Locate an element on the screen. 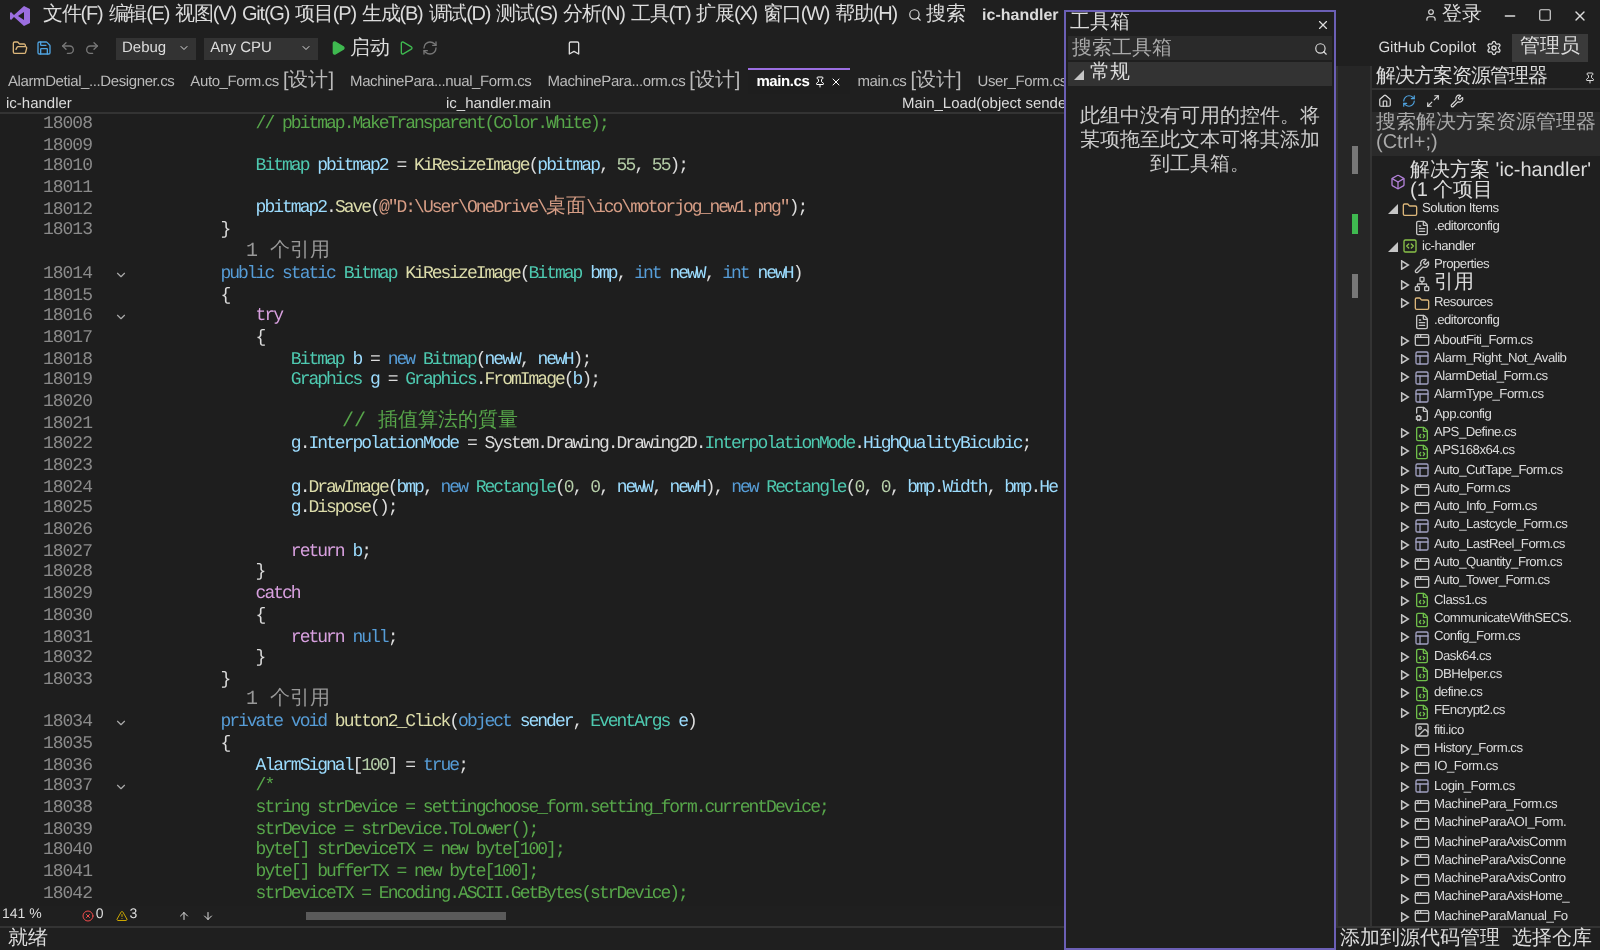  home-icon is located at coordinates (1385, 101).